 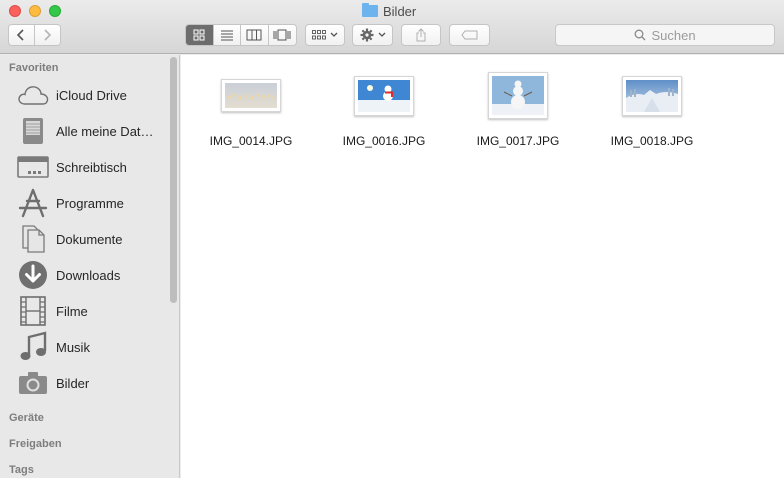 I want to click on devices-heading: Geräte, so click(x=26, y=418).